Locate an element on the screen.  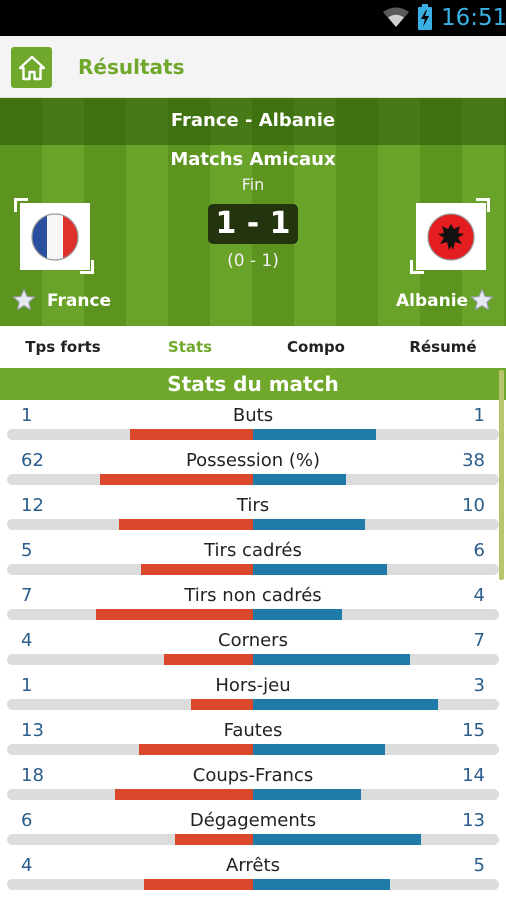
status-bar: 16:51 is located at coordinates (253, 18).